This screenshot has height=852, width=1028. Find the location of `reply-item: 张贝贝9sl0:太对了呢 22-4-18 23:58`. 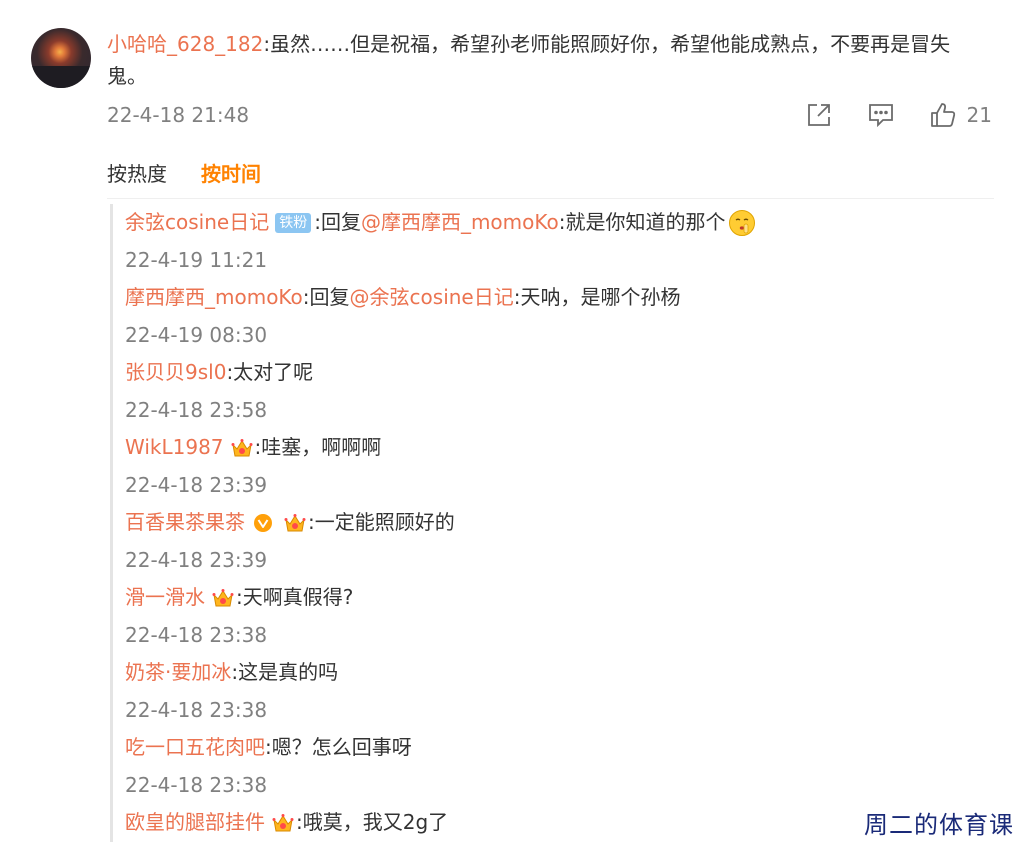

reply-item: 张贝贝9sl0:太对了呢 22-4-18 23:58 is located at coordinates (553, 391).